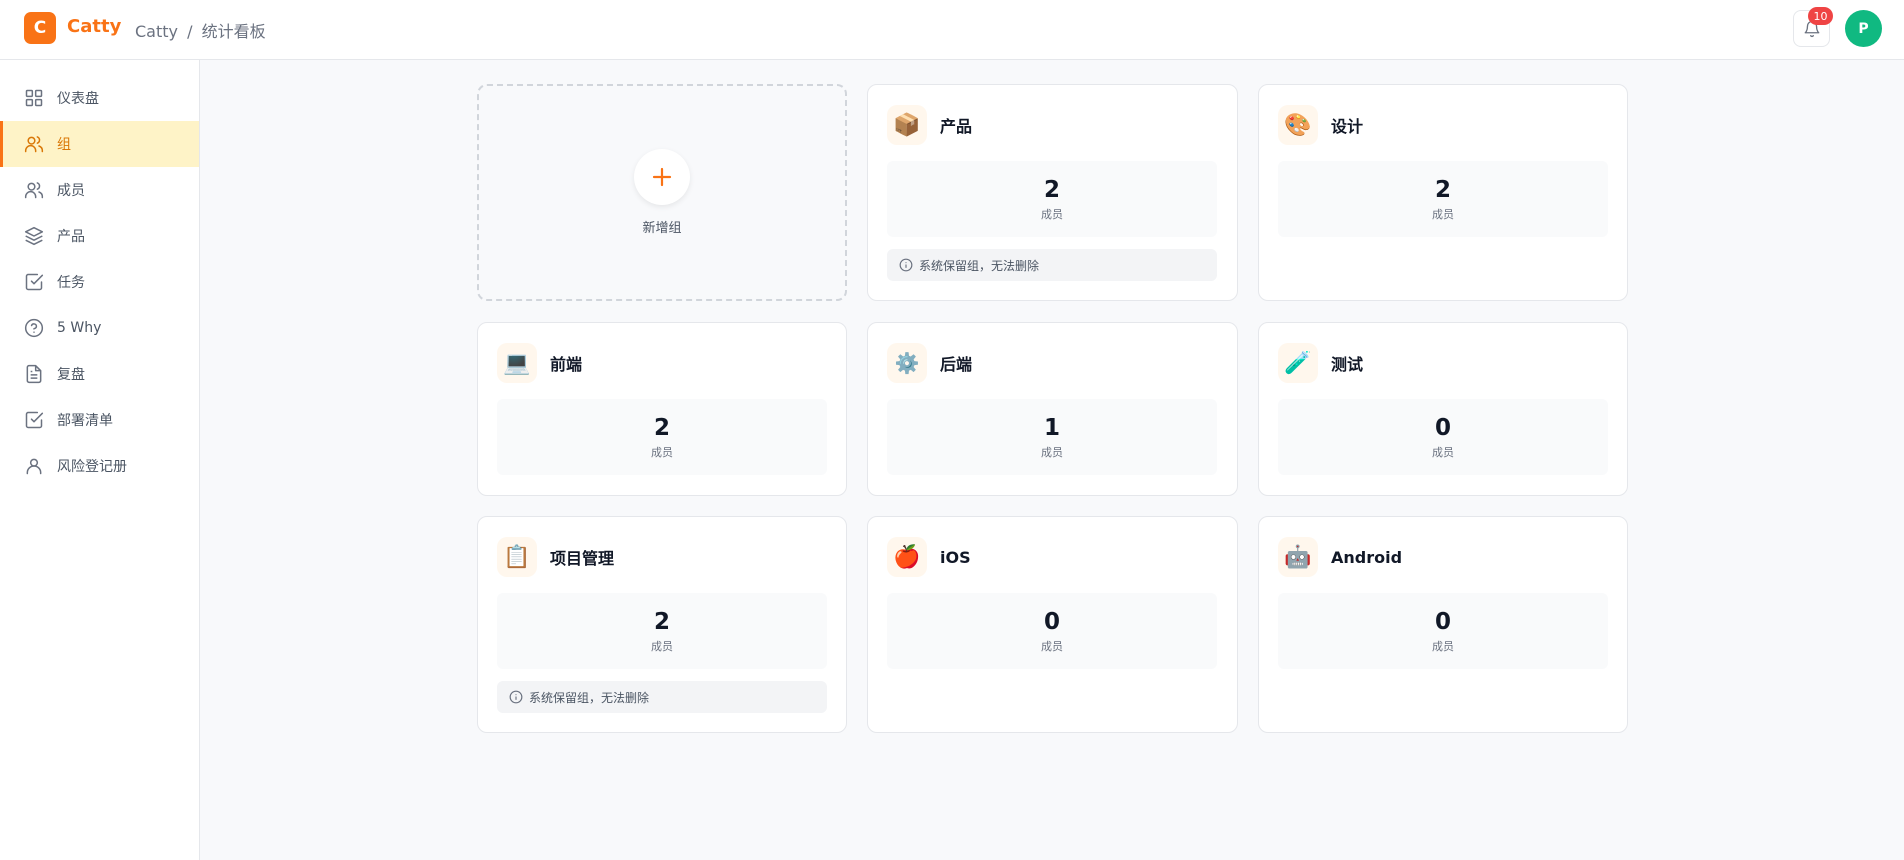  I want to click on app-logo: C, so click(40, 28).